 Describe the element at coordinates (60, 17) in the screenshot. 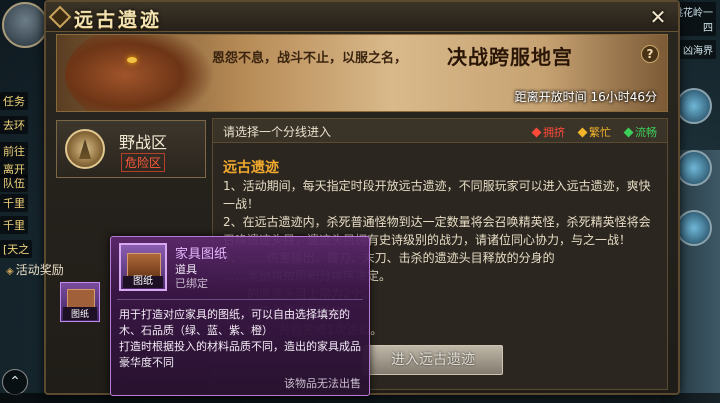

I see `title-ornament-icon` at that location.